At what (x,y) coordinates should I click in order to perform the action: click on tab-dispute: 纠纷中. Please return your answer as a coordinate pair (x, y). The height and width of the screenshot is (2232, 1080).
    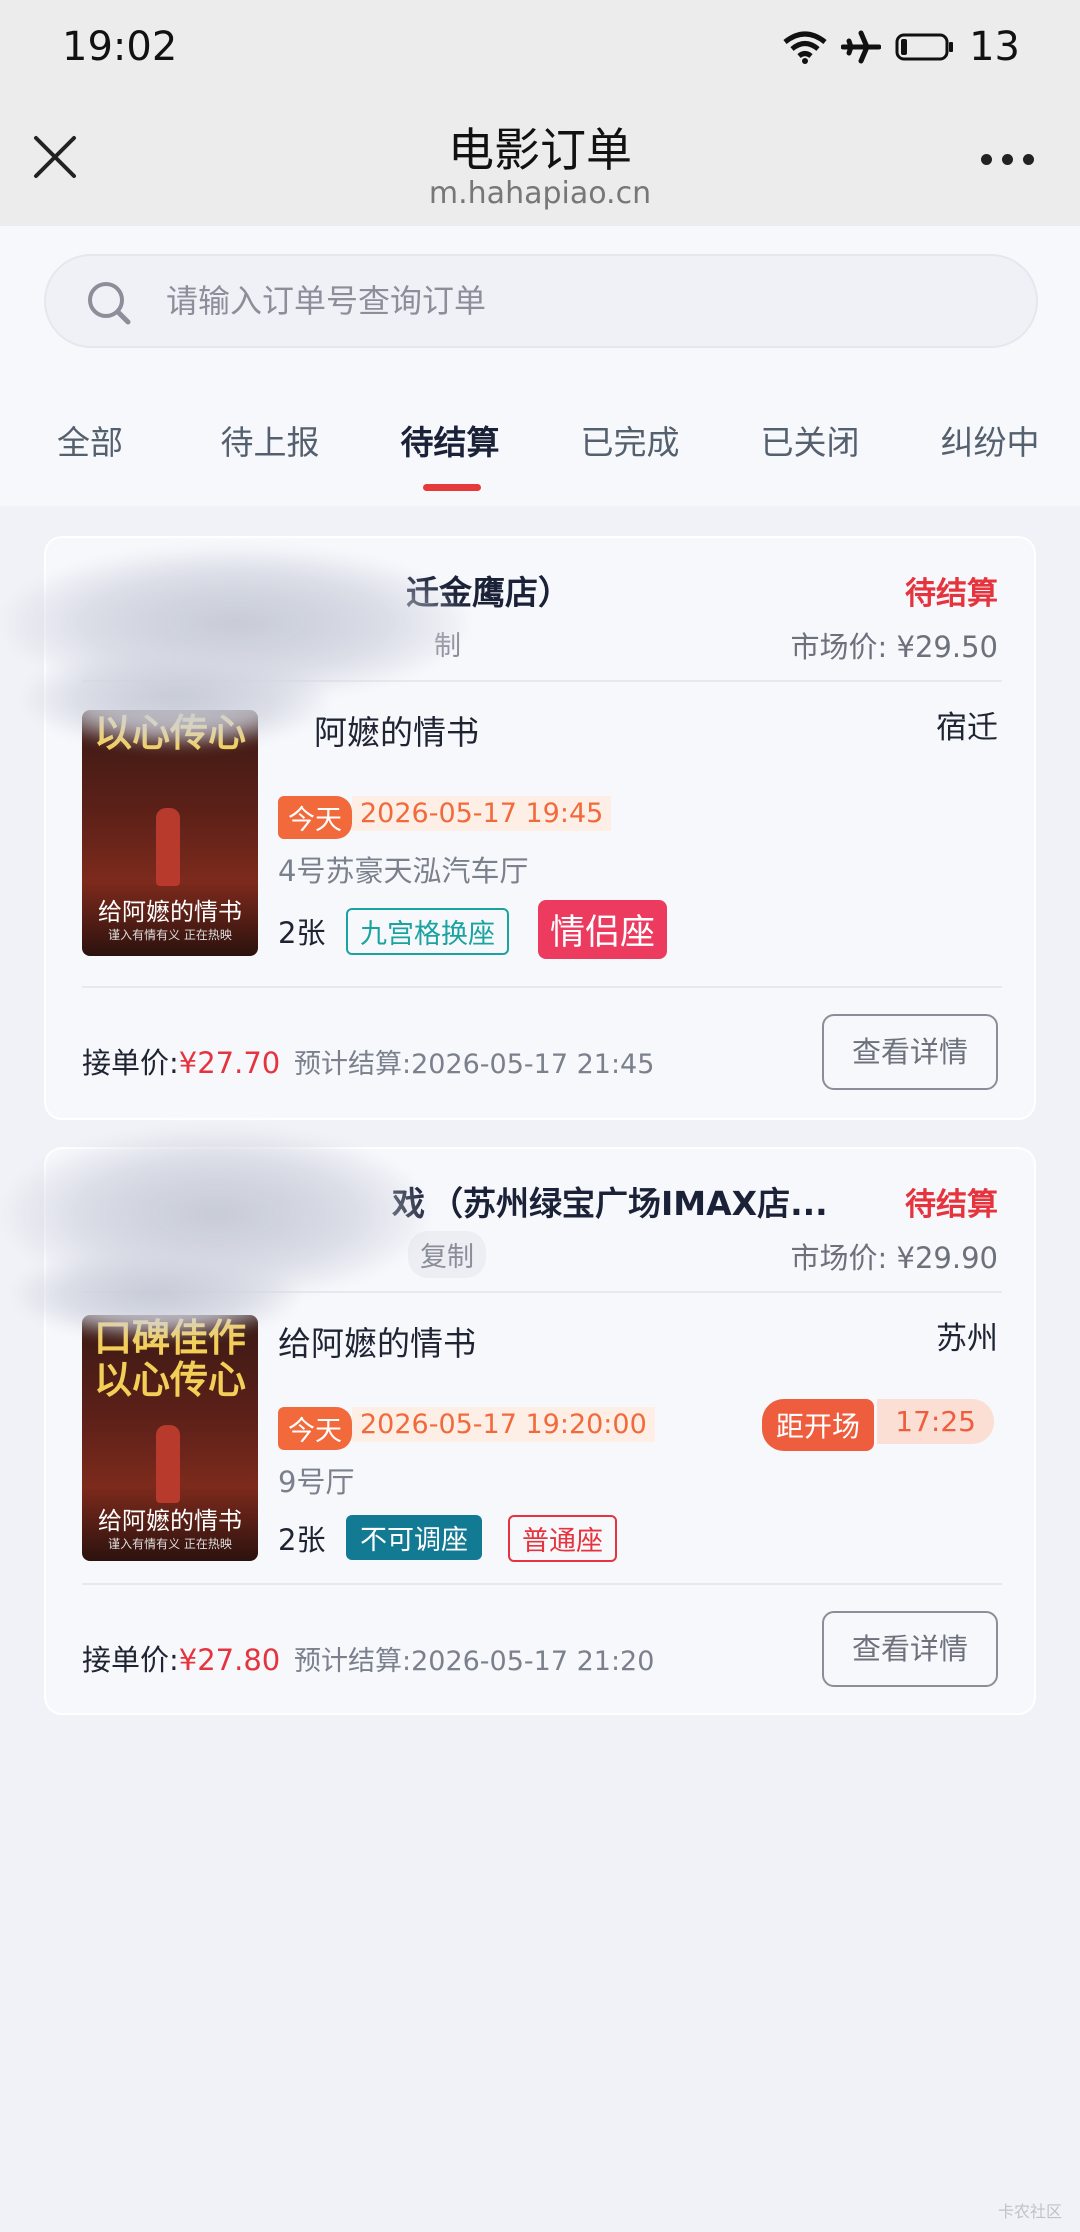
    Looking at the image, I should click on (990, 440).